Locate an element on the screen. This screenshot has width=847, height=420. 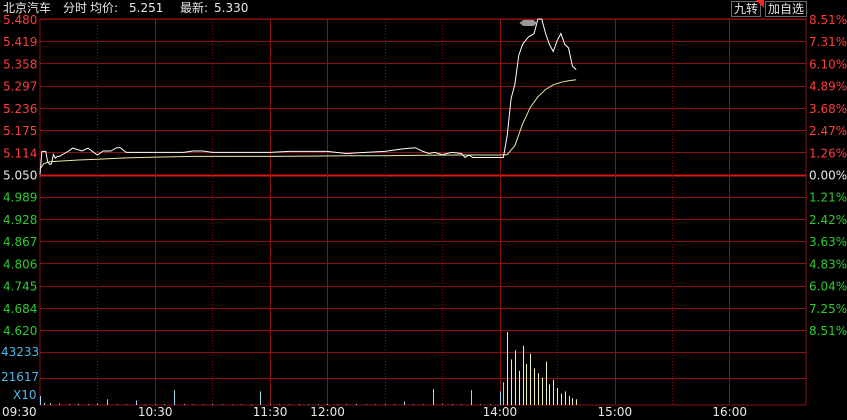
volume-tick-label: 21617 is located at coordinates (20, 377).